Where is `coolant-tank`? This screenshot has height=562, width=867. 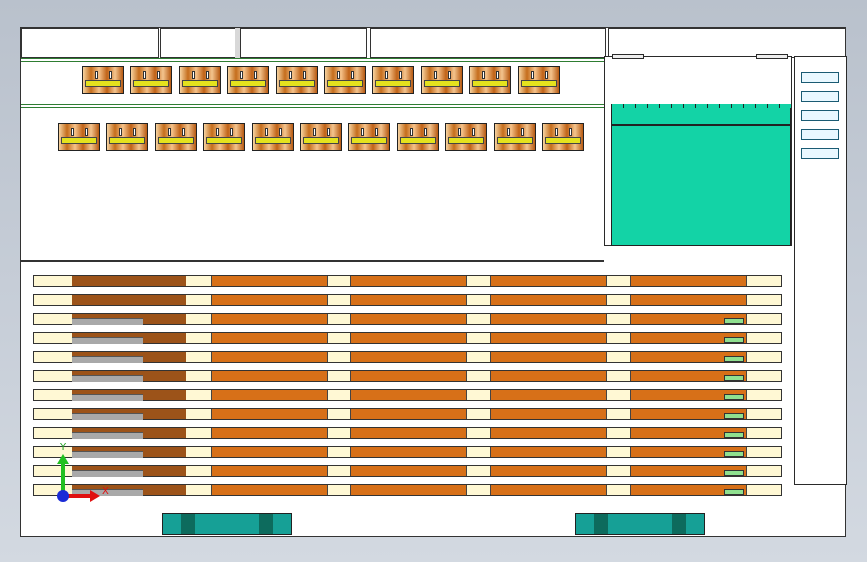 coolant-tank is located at coordinates (701, 185).